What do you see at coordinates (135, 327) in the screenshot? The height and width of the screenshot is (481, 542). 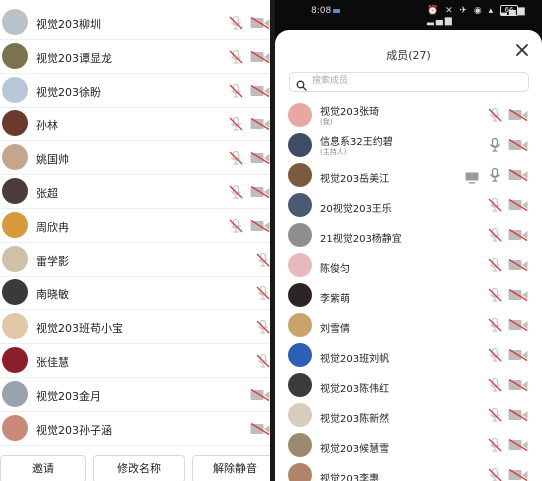 I see `member-row: 视觉203班苟小宝` at bounding box center [135, 327].